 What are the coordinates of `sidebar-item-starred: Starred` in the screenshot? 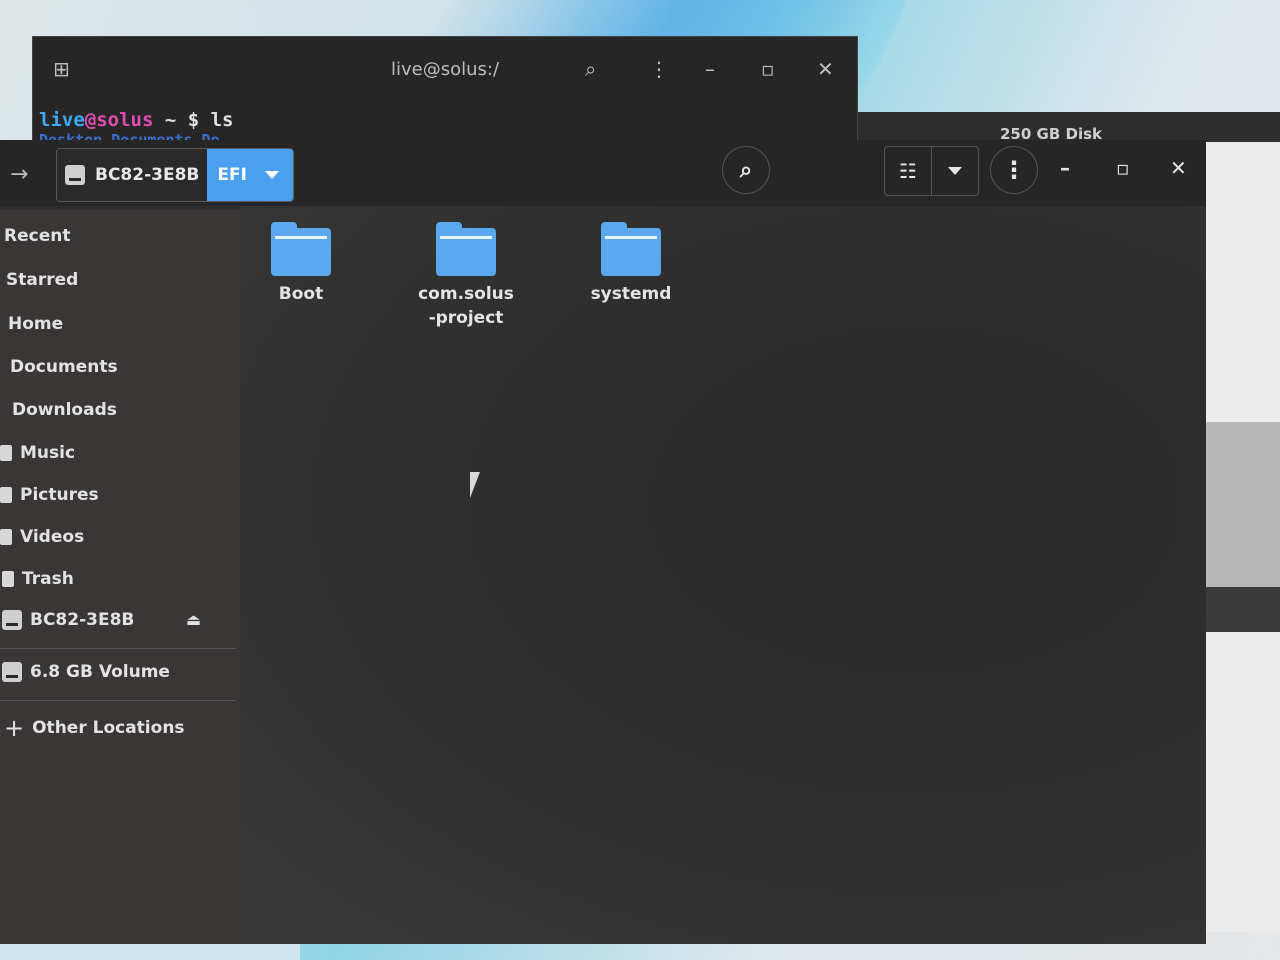 It's located at (42, 280).